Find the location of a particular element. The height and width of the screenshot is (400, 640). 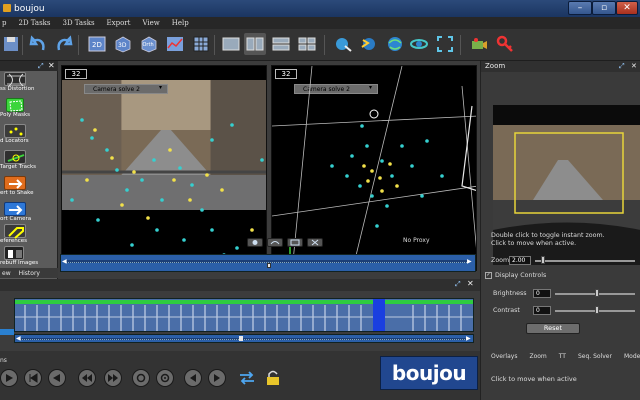

contrast-field: 0 is located at coordinates (542, 310).